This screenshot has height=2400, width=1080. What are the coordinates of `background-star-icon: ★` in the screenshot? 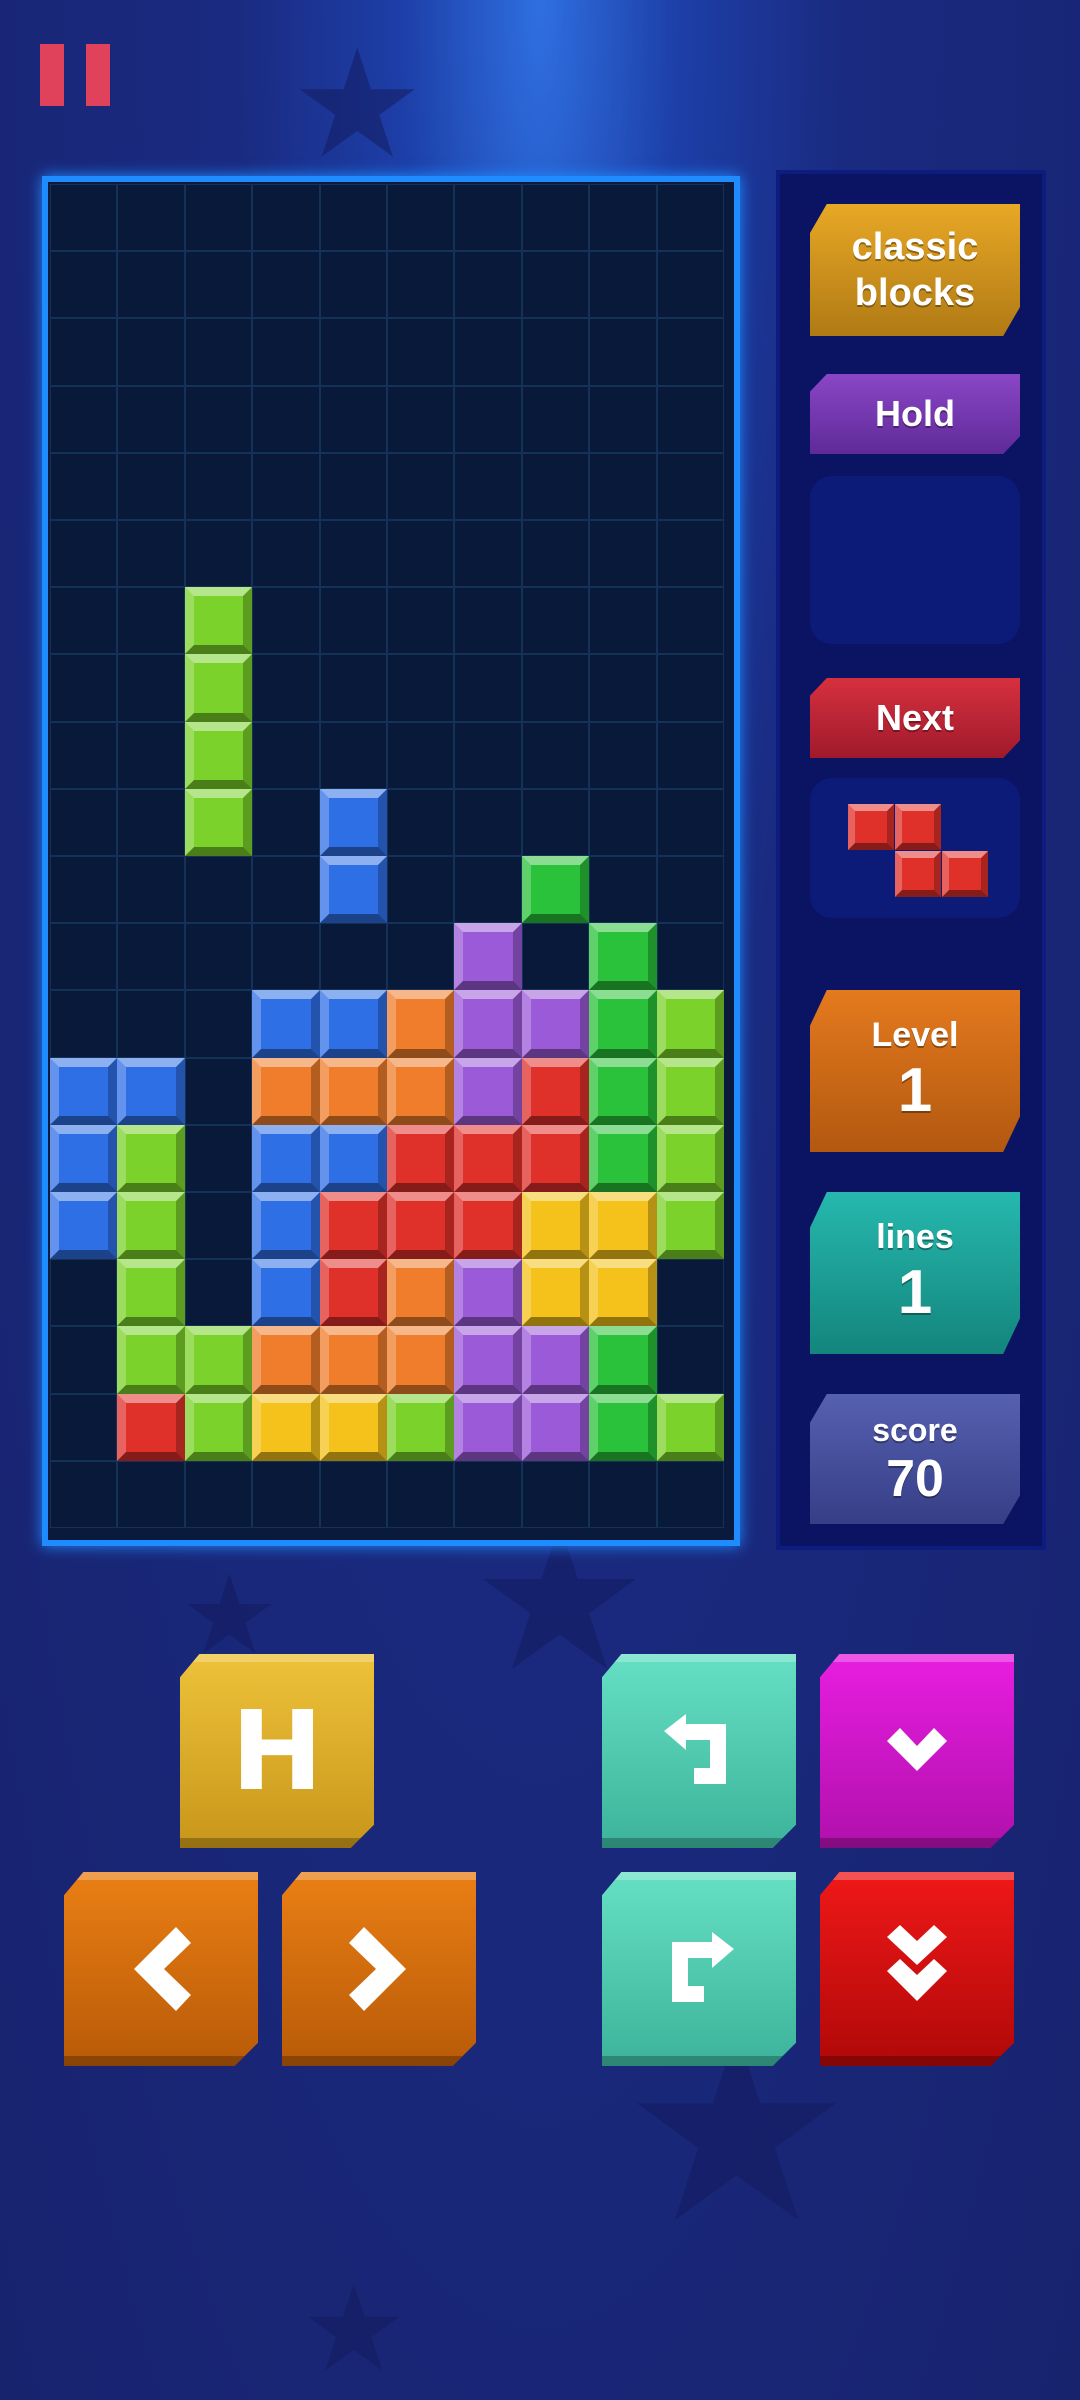 It's located at (354, 2329).